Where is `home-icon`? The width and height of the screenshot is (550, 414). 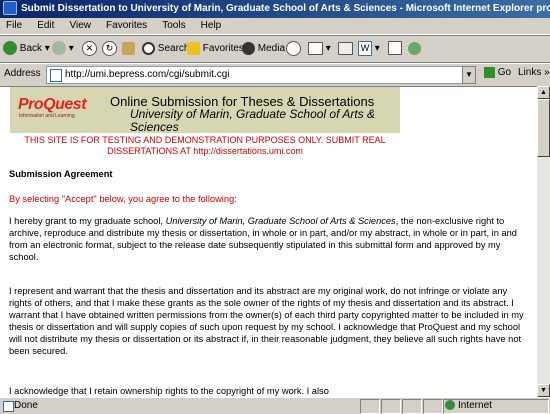 home-icon is located at coordinates (128, 48).